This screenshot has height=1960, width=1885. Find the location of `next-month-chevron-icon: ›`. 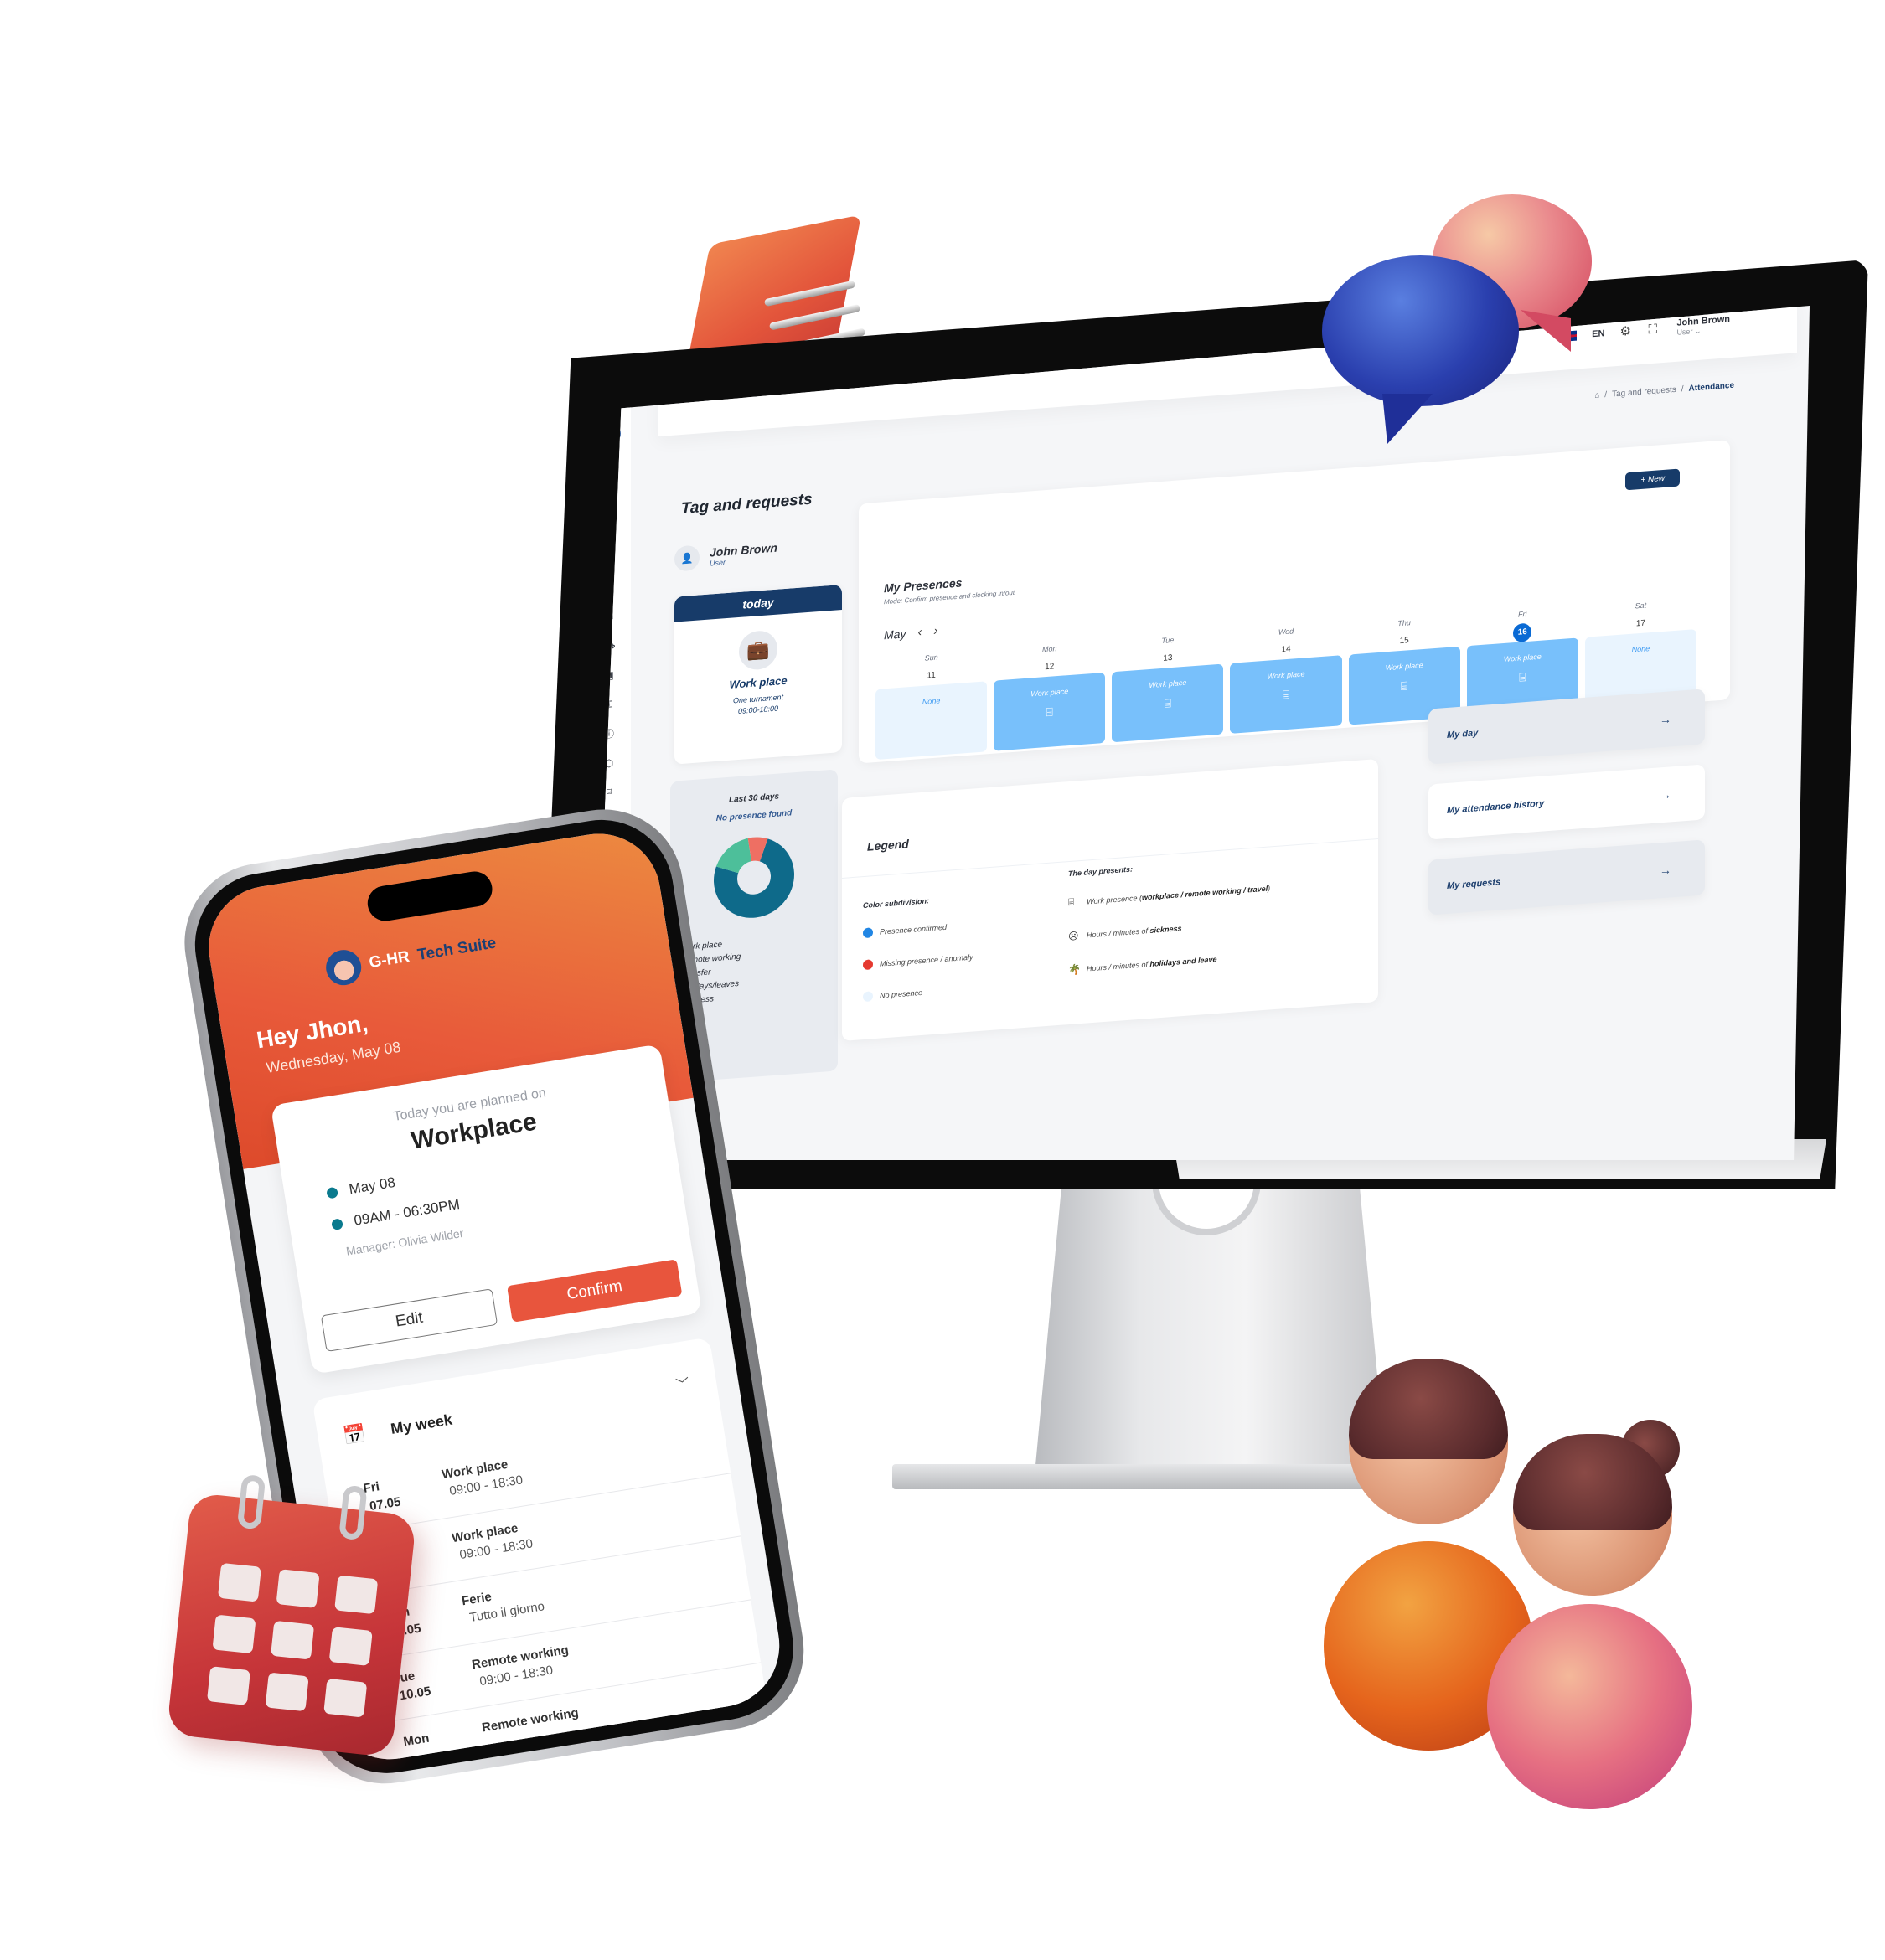

next-month-chevron-icon: › is located at coordinates (935, 631).